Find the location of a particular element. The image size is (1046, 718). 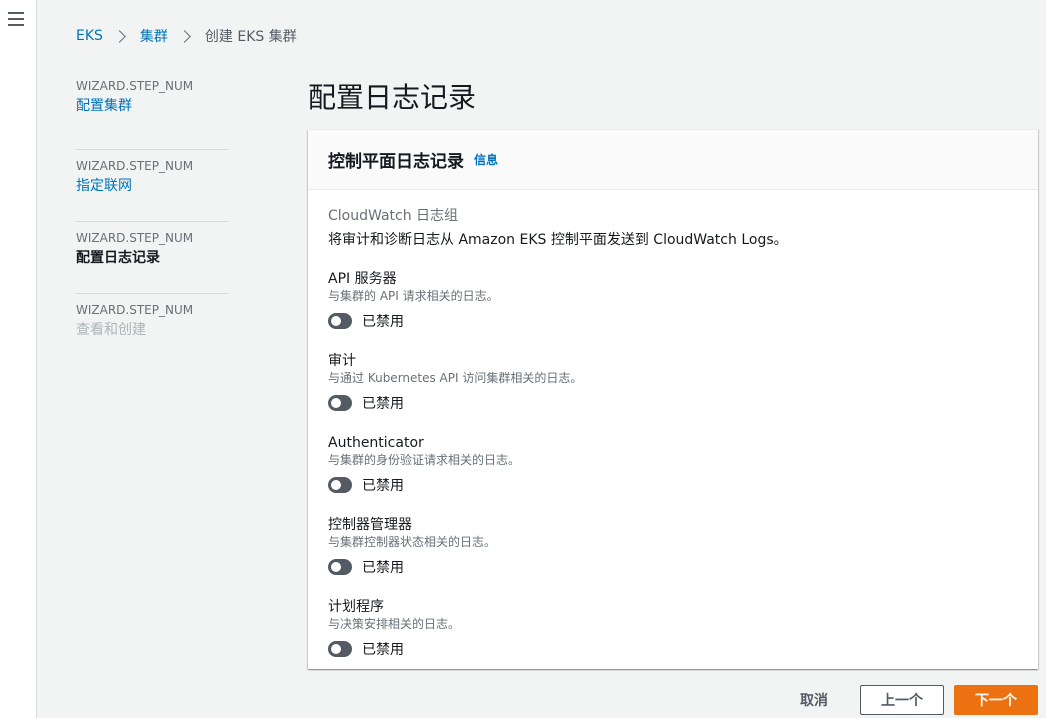

log-item-scheduler: 计划程序 与决策安排相关的日志。 已禁用 is located at coordinates (673, 629).